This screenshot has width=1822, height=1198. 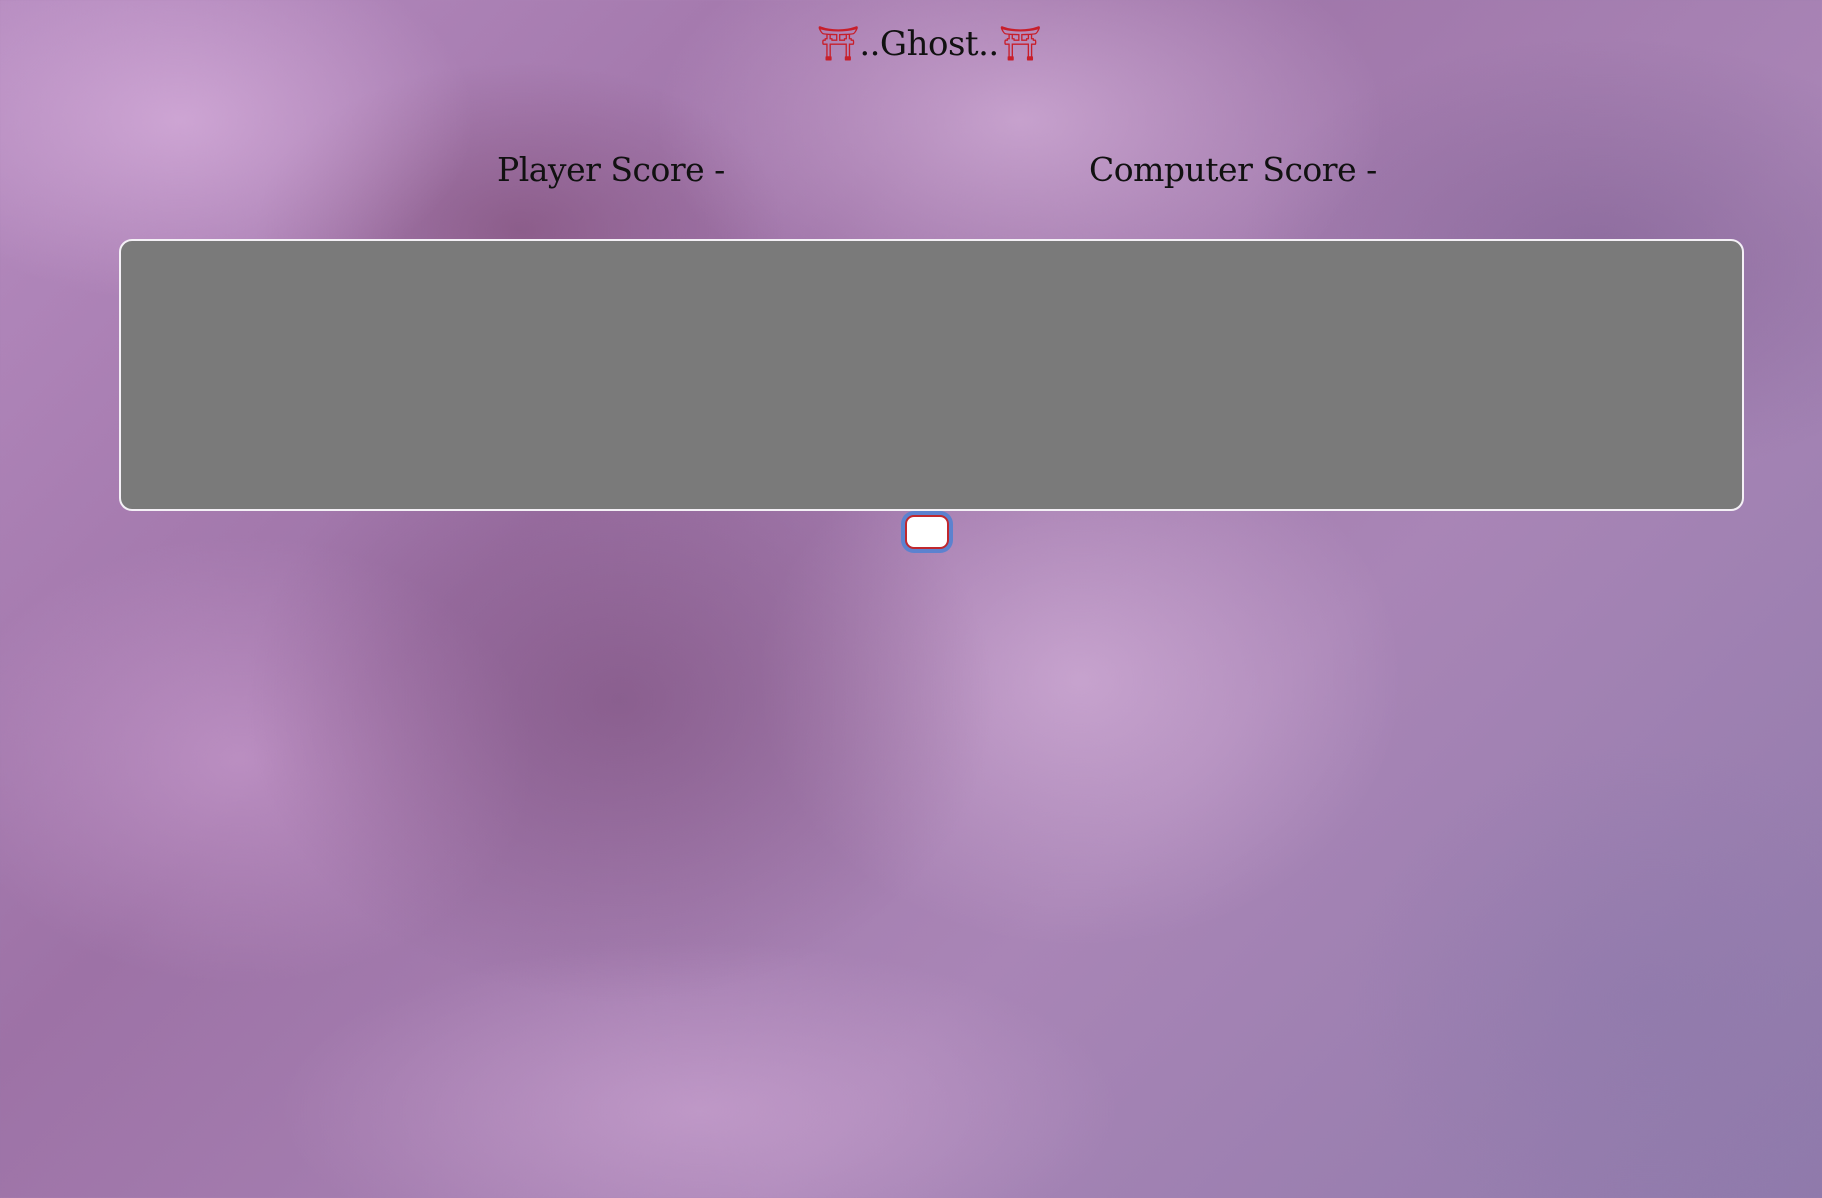 What do you see at coordinates (1233, 169) in the screenshot?
I see `computer-score-label: Computer Score -` at bounding box center [1233, 169].